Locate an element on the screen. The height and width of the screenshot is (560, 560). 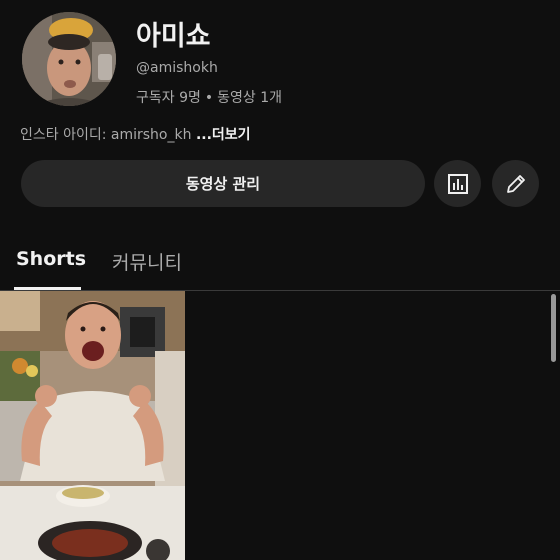
more-link: ...더보기 is located at coordinates (223, 135).